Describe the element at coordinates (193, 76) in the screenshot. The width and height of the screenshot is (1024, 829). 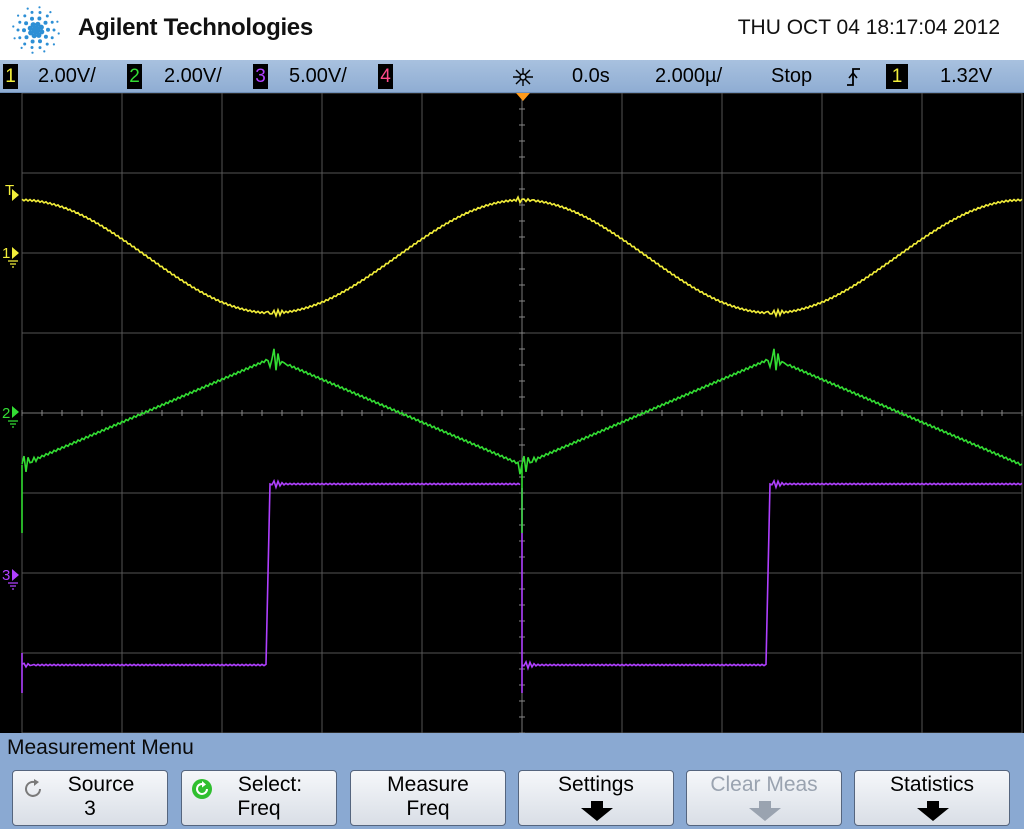
I see `channel-2-scale: 2.00V/` at that location.